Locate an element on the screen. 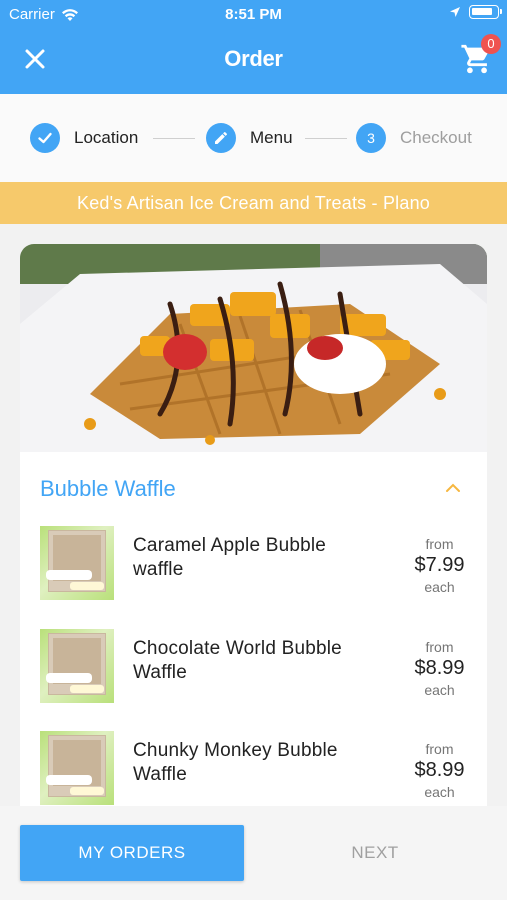  pencil-icon is located at coordinates (221, 137).